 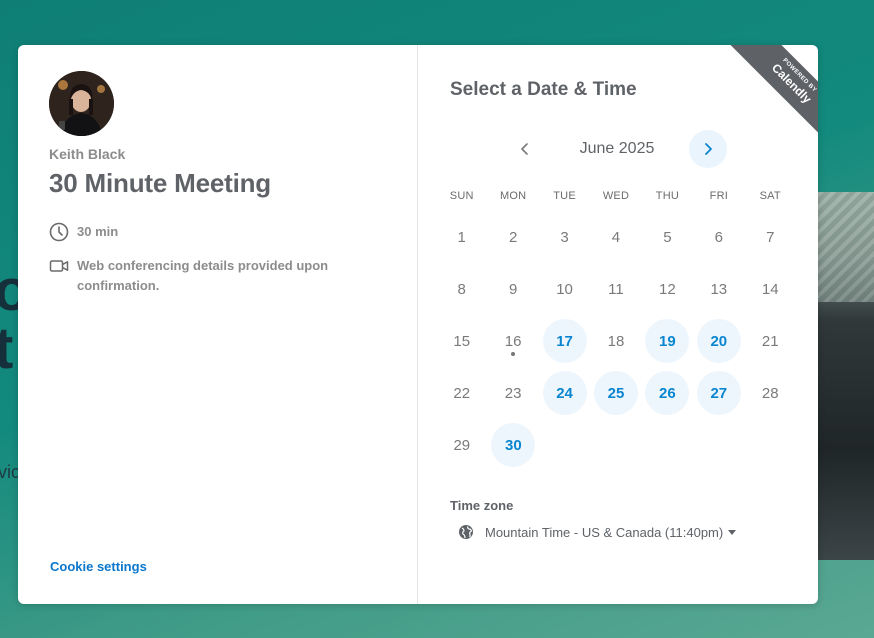 I want to click on event-title: 30 Minute Meeting, so click(x=160, y=183).